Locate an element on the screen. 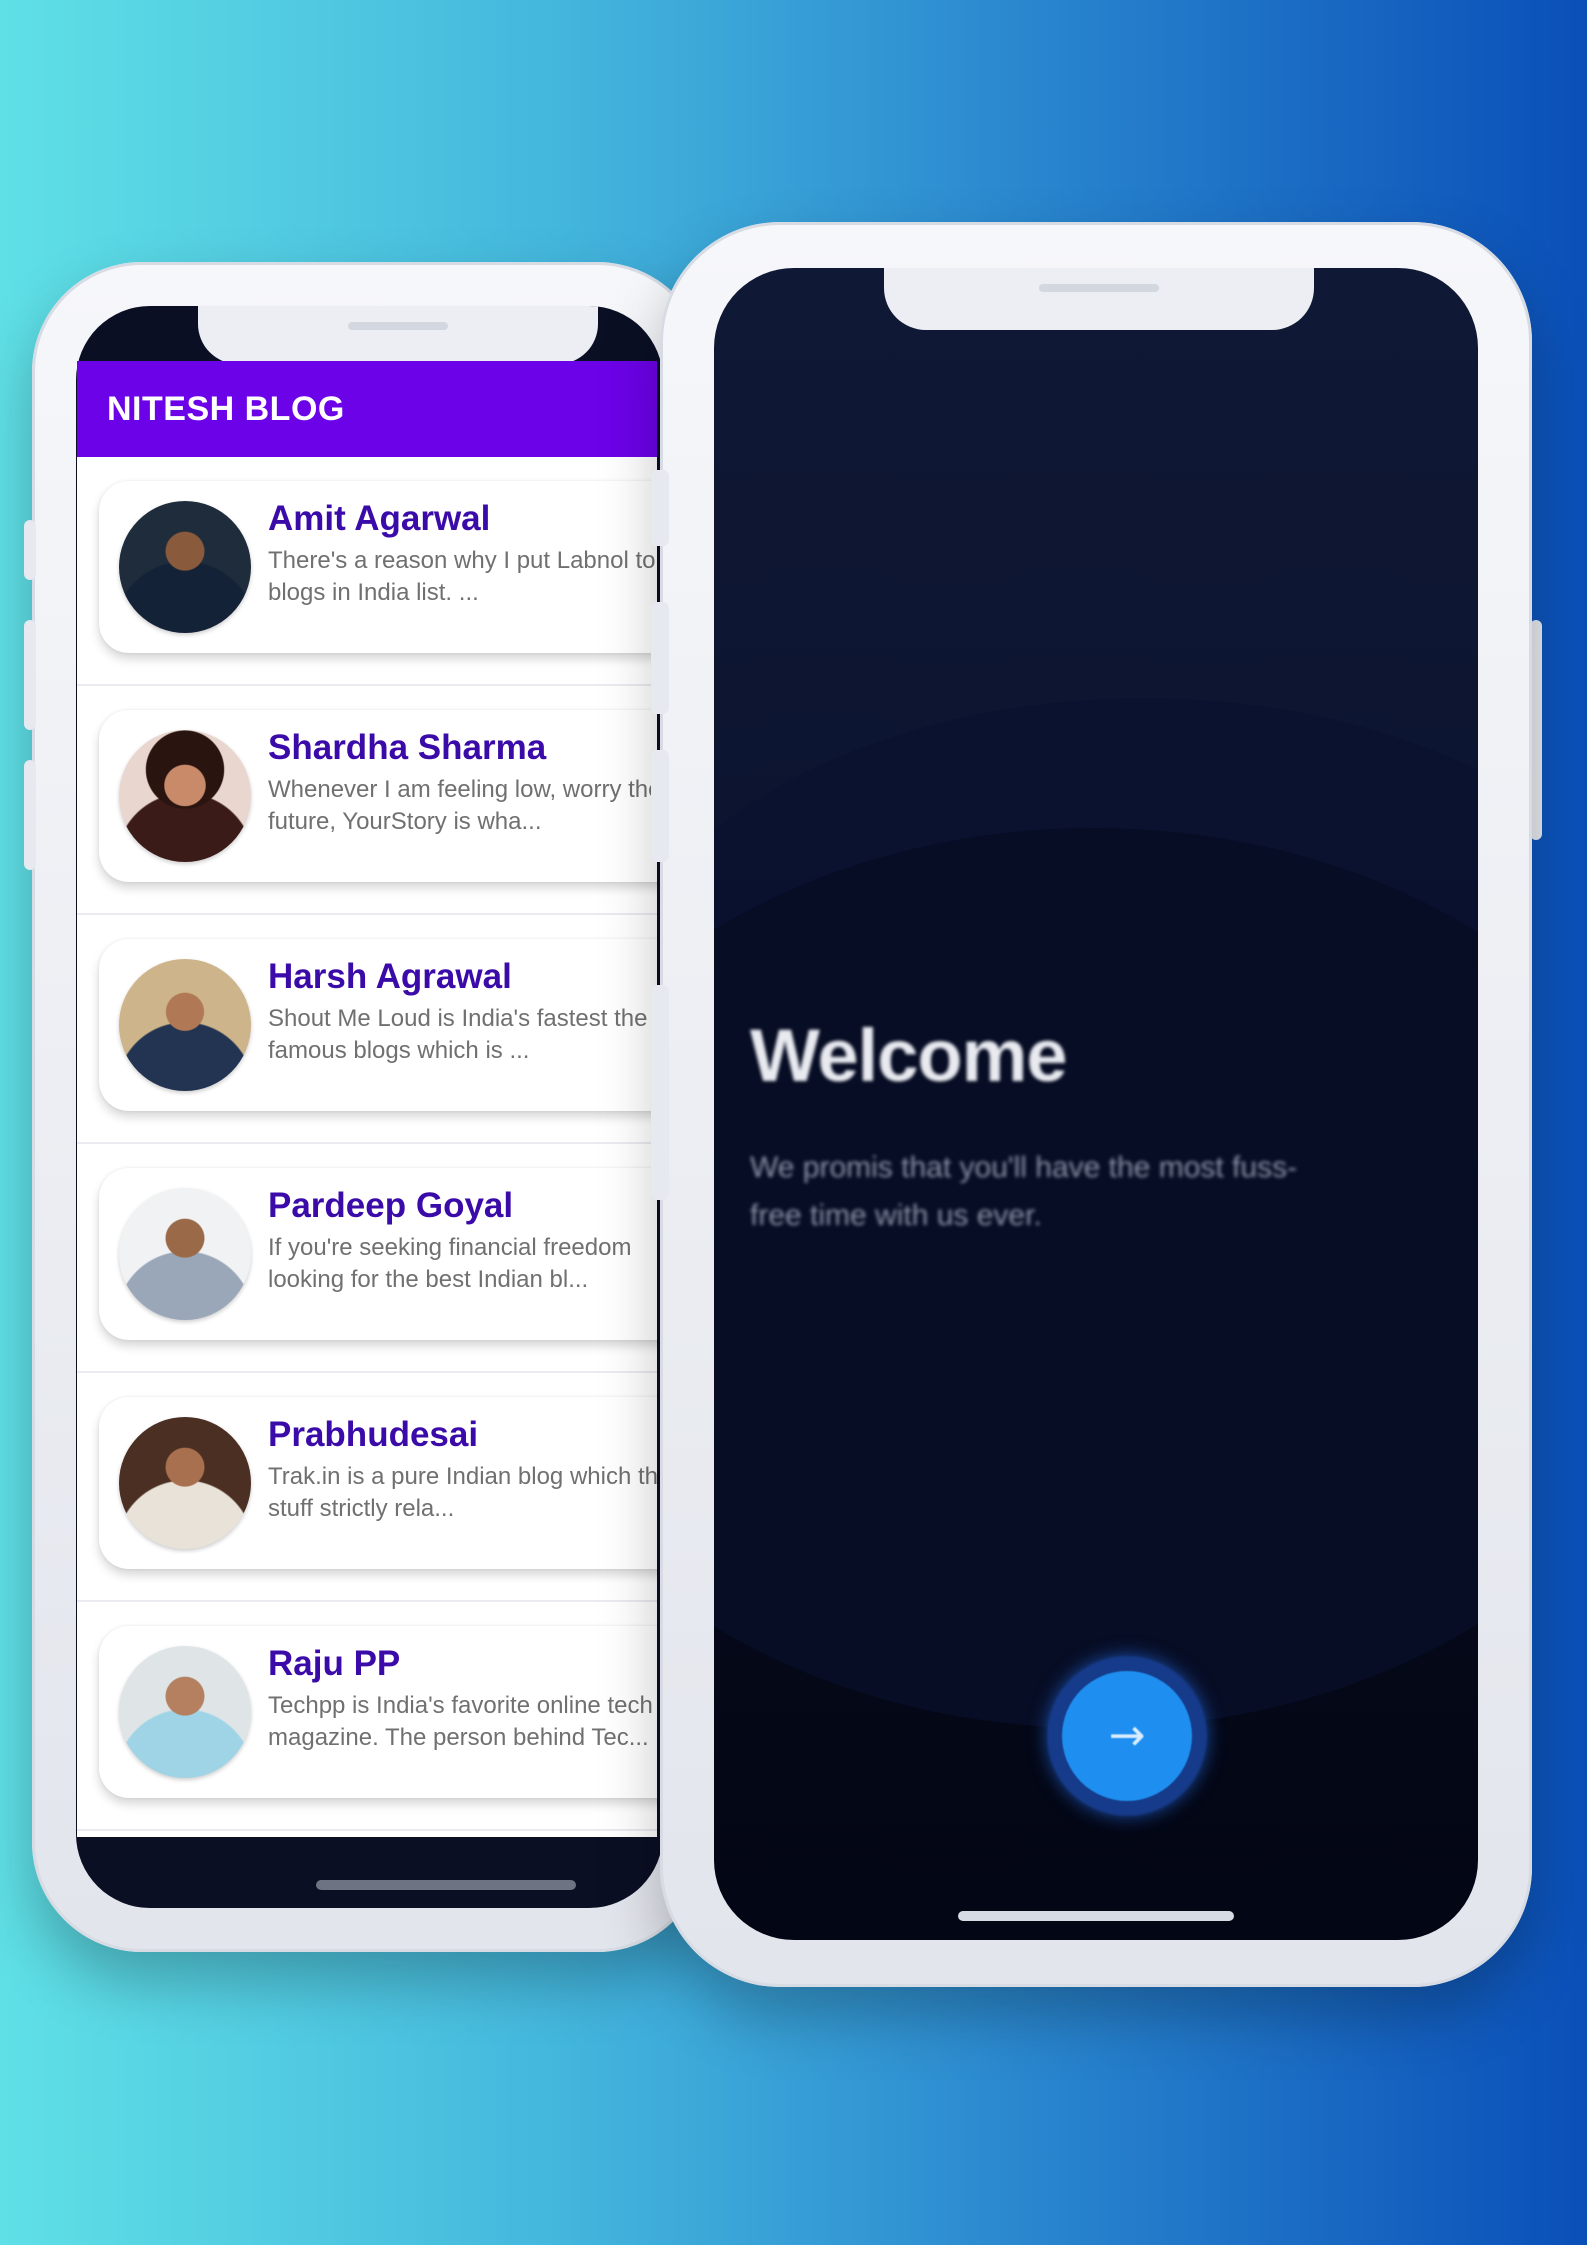 This screenshot has height=2245, width=1587. left-phone-mute-switch is located at coordinates (30, 550).